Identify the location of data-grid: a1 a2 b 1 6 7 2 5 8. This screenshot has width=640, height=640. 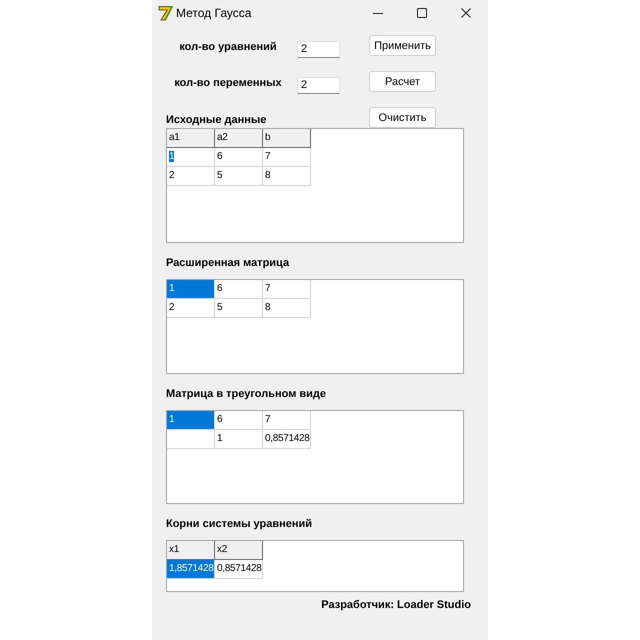
(315, 185).